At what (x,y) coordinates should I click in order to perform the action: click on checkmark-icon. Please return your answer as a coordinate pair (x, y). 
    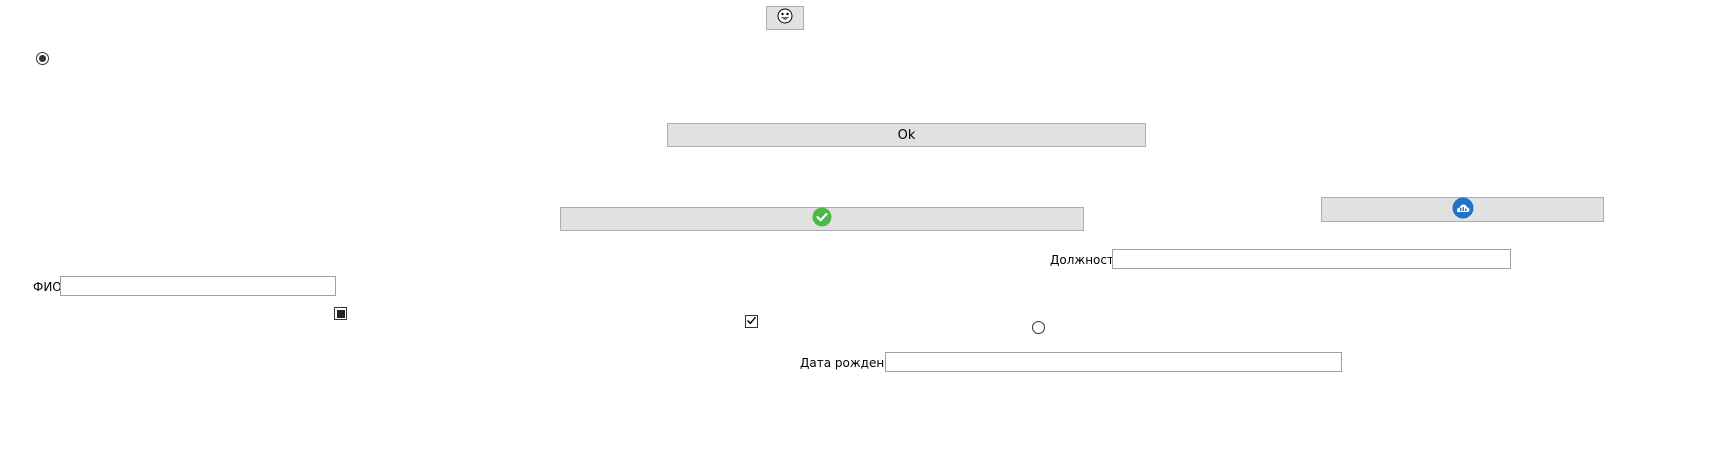
    Looking at the image, I should click on (751, 322).